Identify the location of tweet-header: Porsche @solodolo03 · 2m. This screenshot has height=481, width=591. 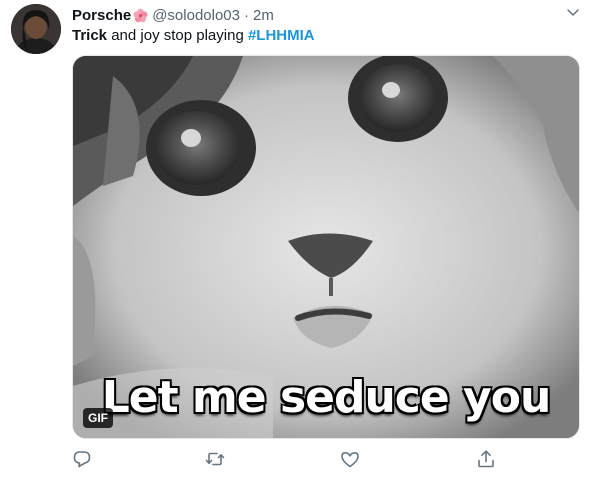
(173, 15).